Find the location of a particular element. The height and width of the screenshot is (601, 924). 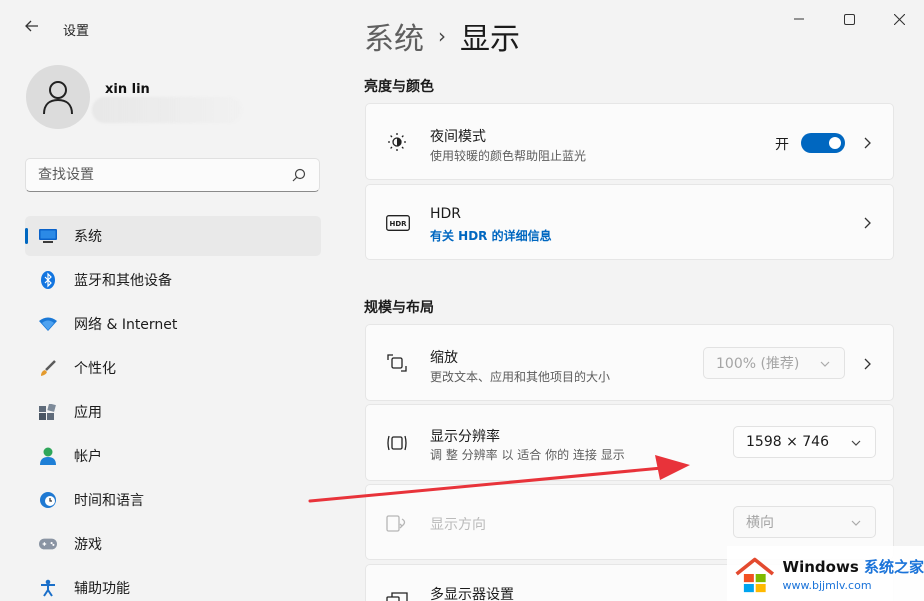

resolution-dropdown: 1598 × 746 is located at coordinates (804, 442).